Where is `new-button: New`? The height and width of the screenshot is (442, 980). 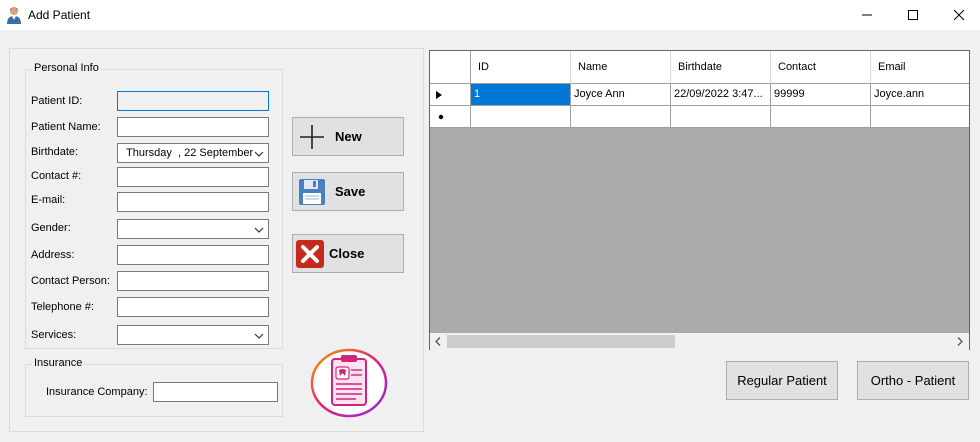
new-button: New is located at coordinates (348, 136).